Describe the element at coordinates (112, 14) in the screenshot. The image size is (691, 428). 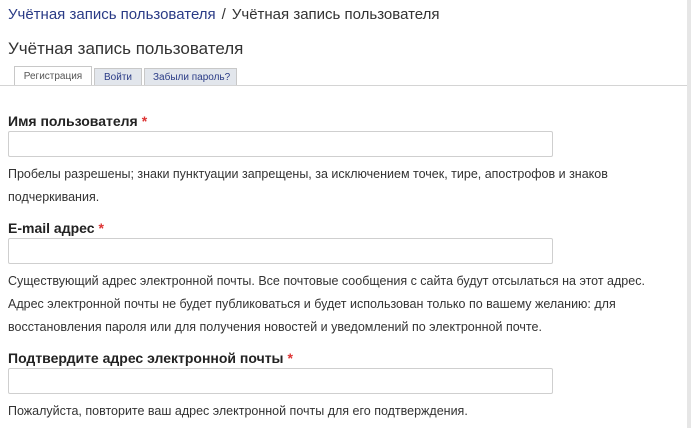
I see `breadcrumb-link-user-account: Учётная запись пользователя` at that location.